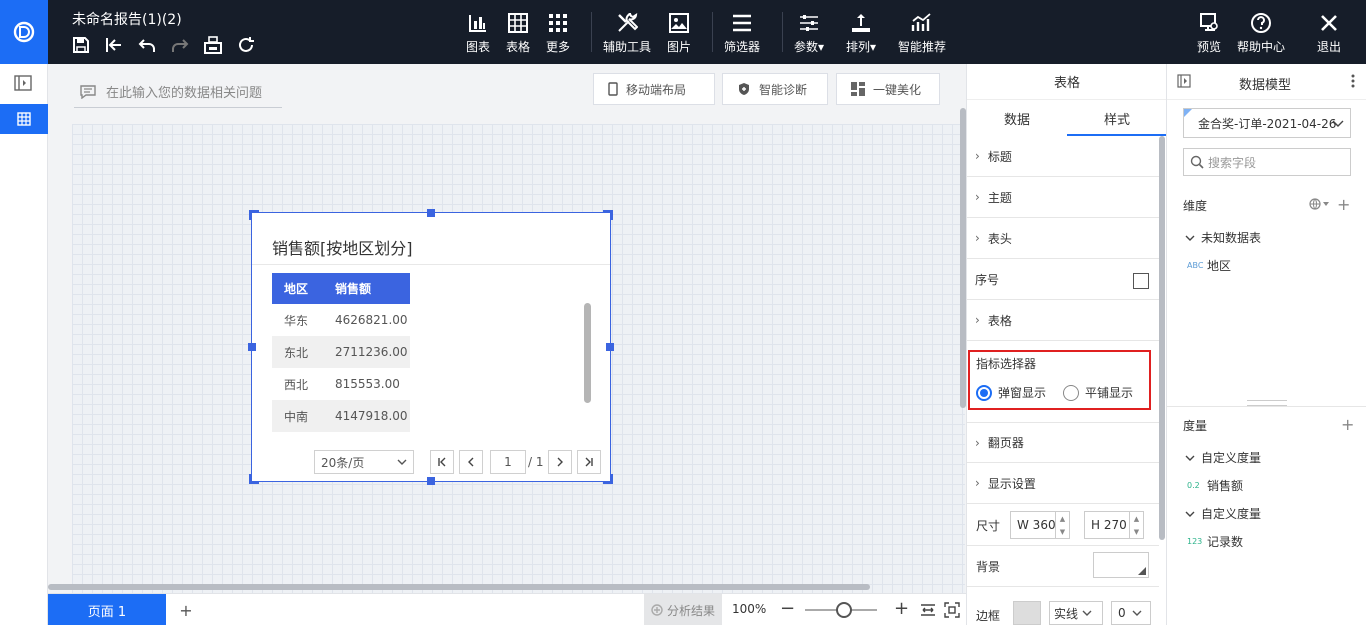  What do you see at coordinates (1215, 485) in the screenshot?
I see `field-sales: 0.2 销售额` at bounding box center [1215, 485].